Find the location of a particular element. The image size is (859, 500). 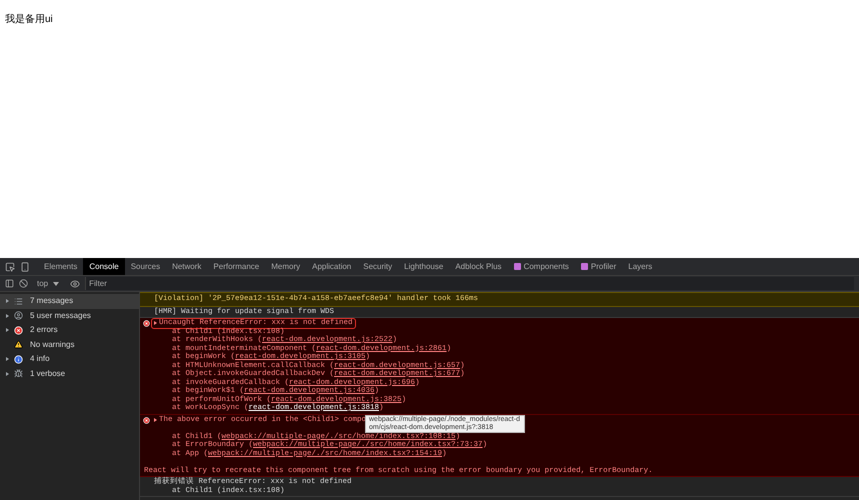

devtools-tab: Adblock Plus is located at coordinates (478, 266).